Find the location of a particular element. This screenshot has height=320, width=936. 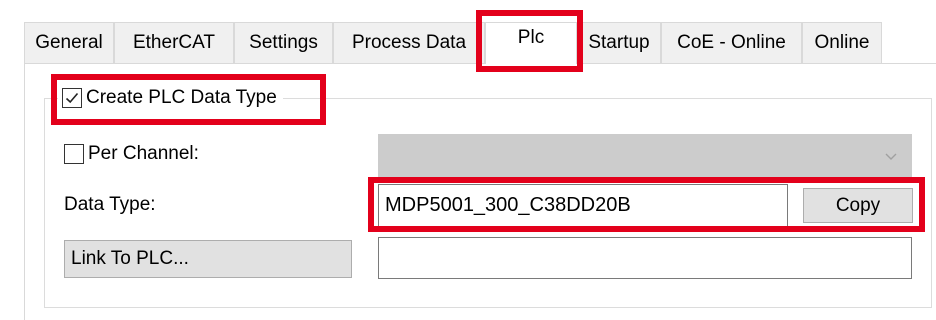

tab-coe-online: CoE - Online is located at coordinates (731, 42).